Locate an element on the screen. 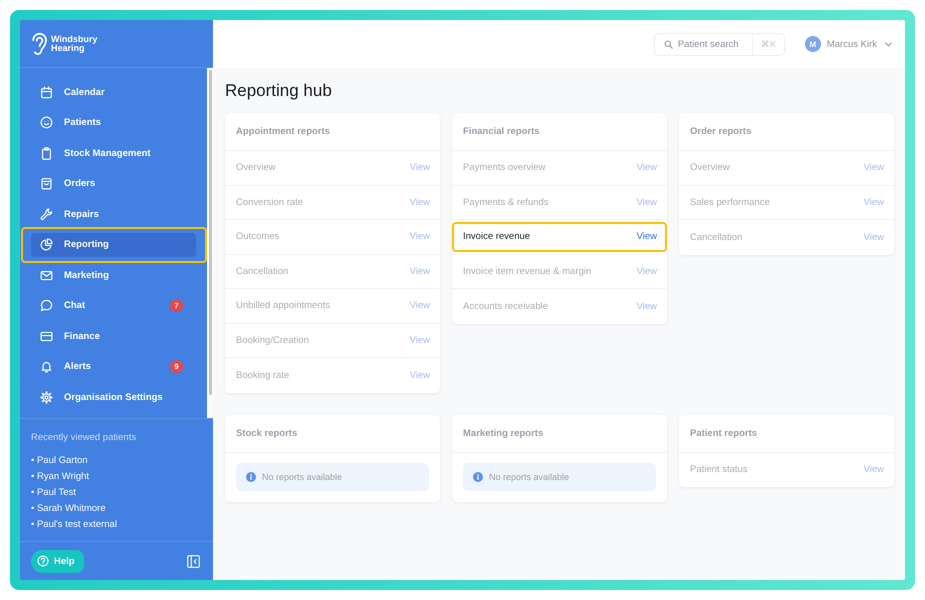 The width and height of the screenshot is (925, 600). search-icon is located at coordinates (668, 44).